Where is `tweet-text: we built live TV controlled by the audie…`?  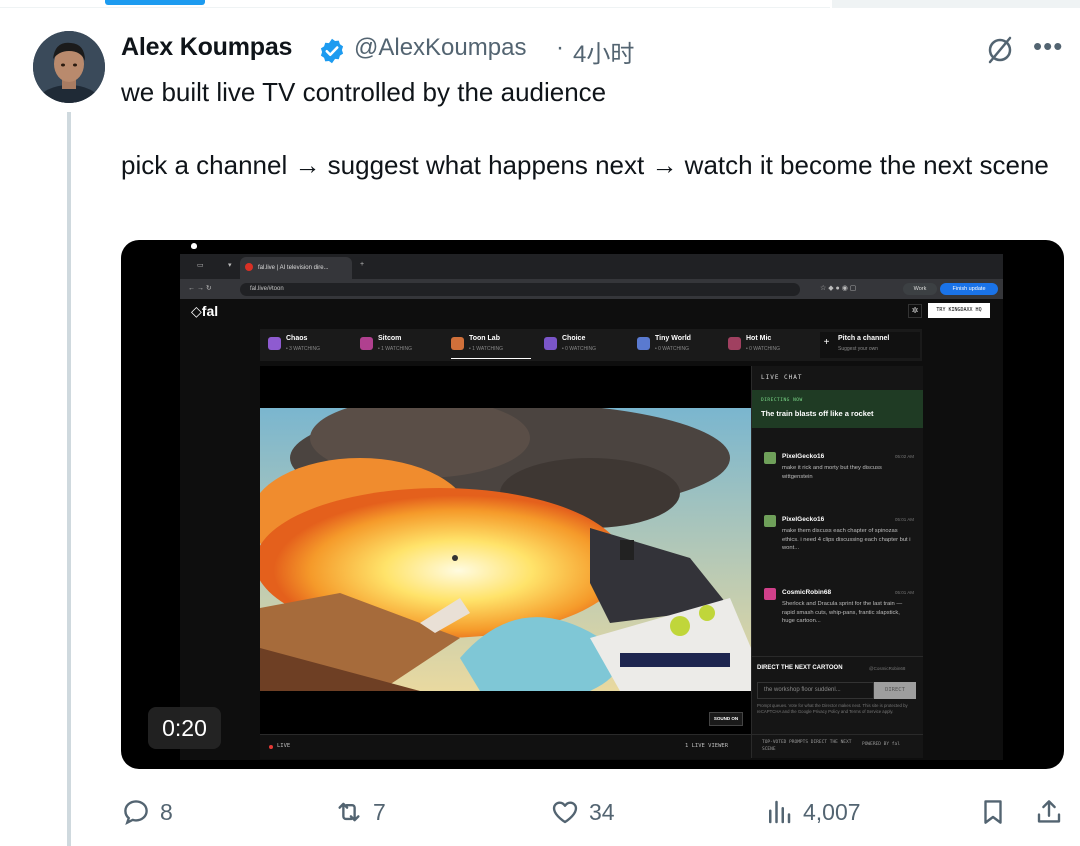
tweet-text: we built live TV controlled by the audie… is located at coordinates (591, 128).